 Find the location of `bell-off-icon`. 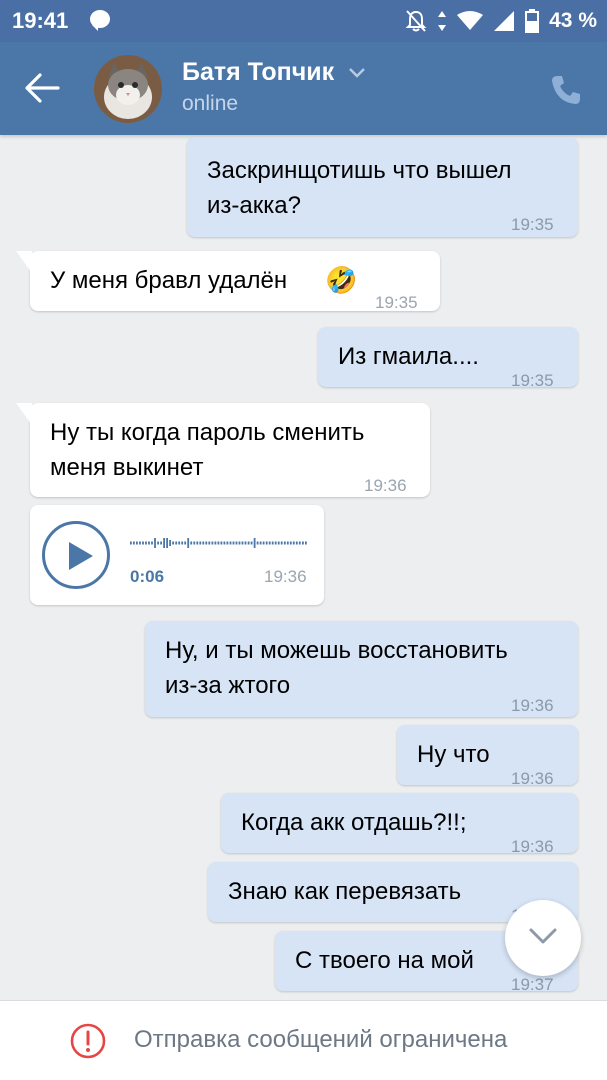

bell-off-icon is located at coordinates (416, 21).